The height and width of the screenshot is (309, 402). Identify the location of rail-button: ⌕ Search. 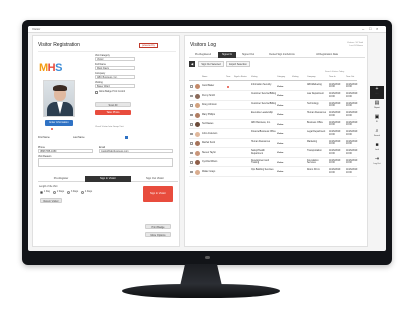
(377, 134).